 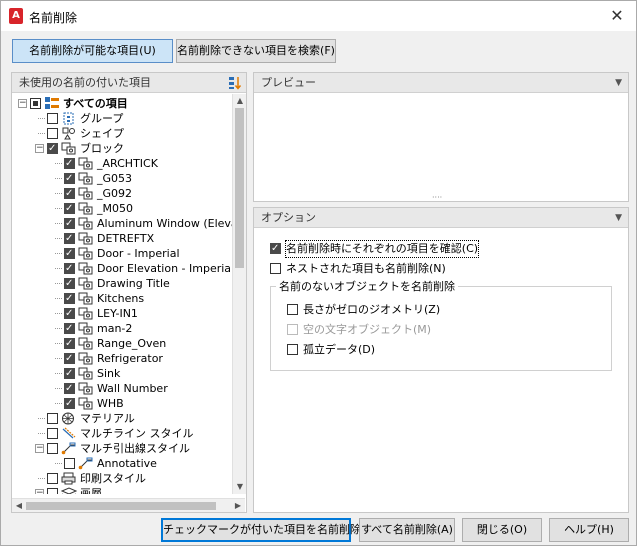 What do you see at coordinates (372, 309) in the screenshot?
I see `zero-length-label: 長さがゼロのジオメトリ(Z)` at bounding box center [372, 309].